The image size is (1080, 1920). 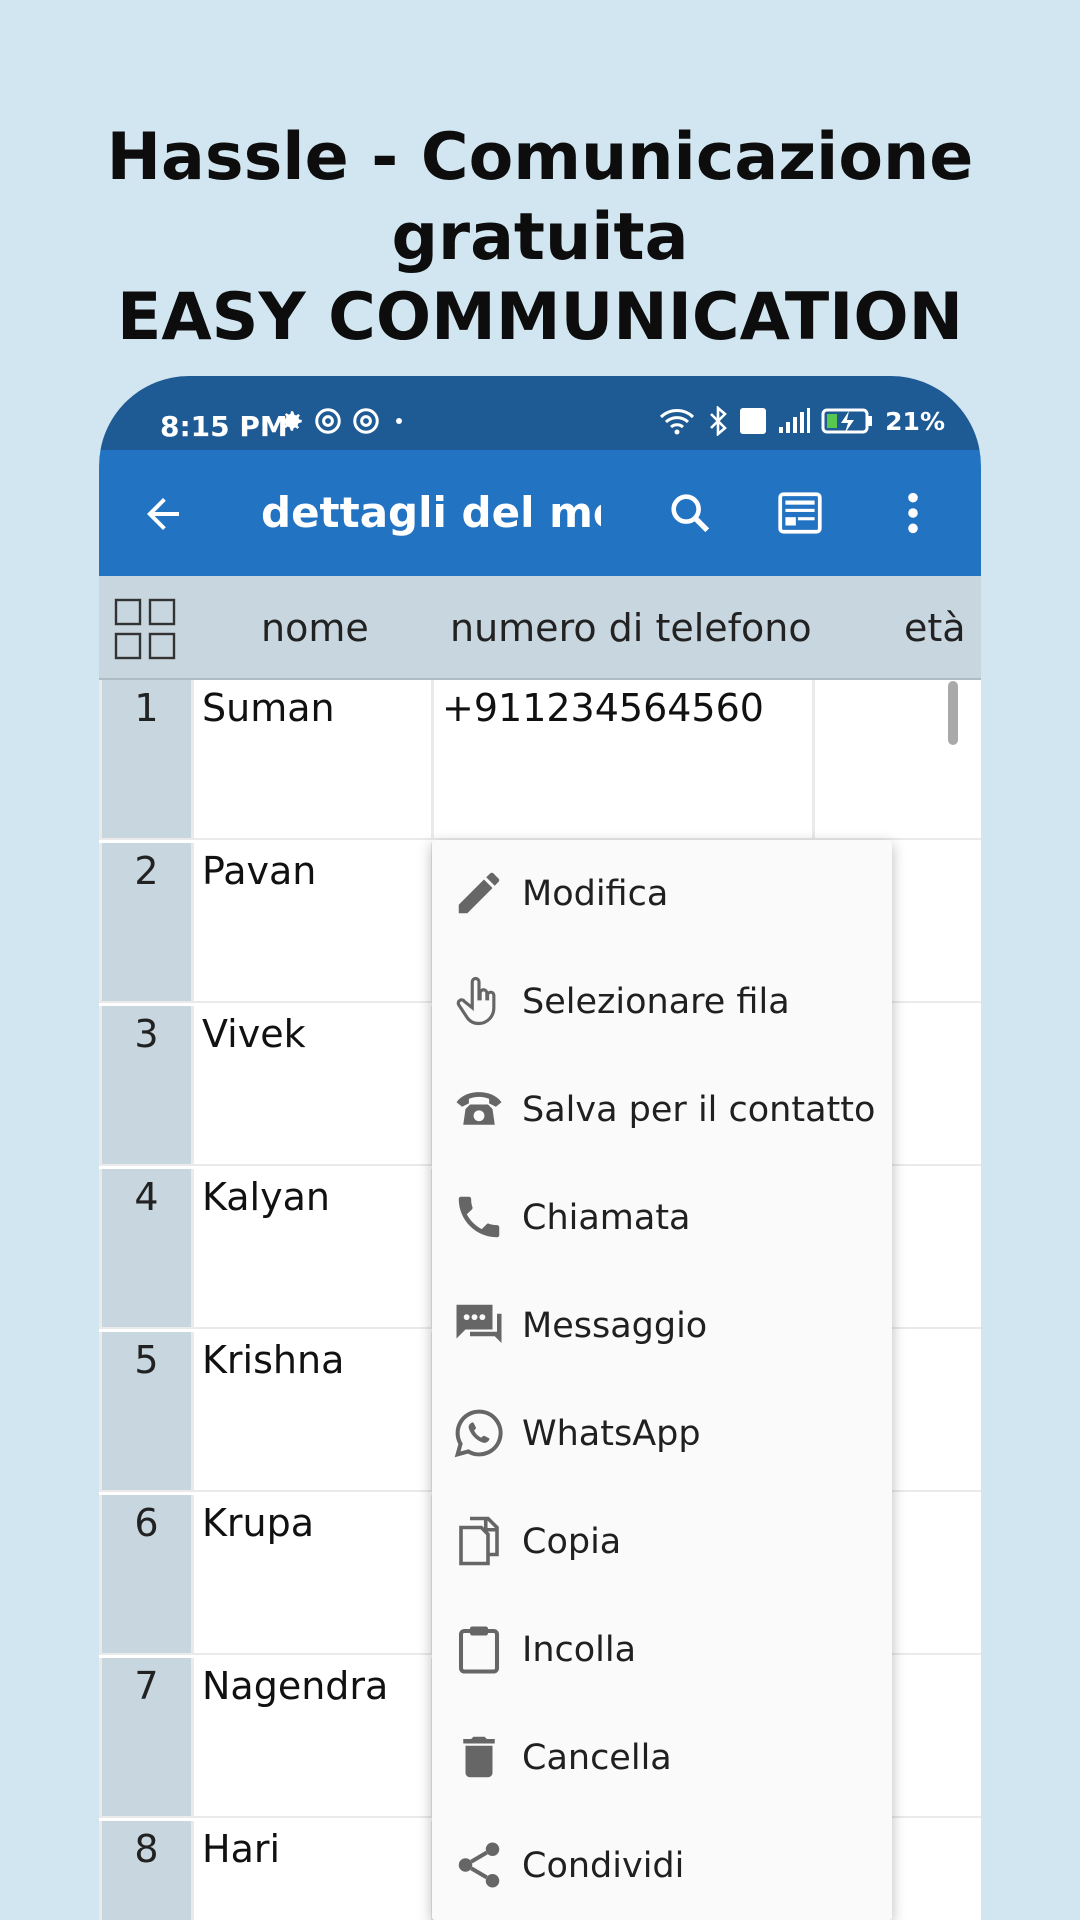 I want to click on share-icon, so click(x=479, y=1865).